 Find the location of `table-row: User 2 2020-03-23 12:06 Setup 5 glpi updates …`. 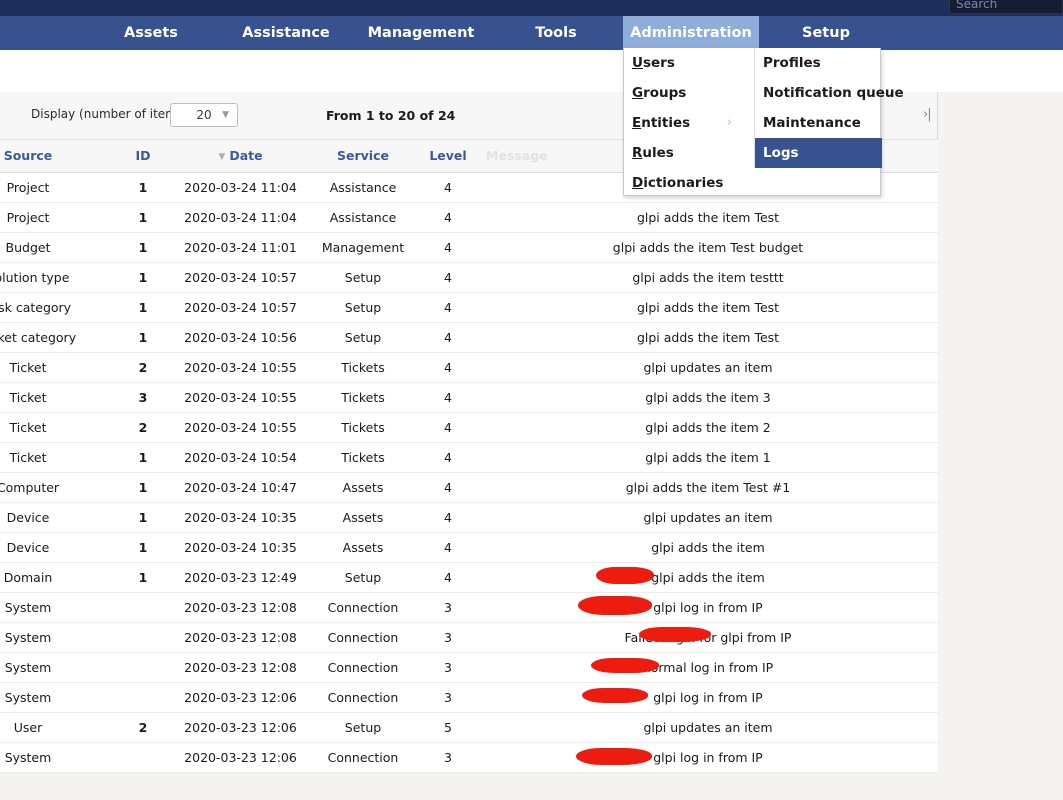

table-row: User 2 2020-03-23 12:06 Setup 5 glpi updates … is located at coordinates (469, 727).